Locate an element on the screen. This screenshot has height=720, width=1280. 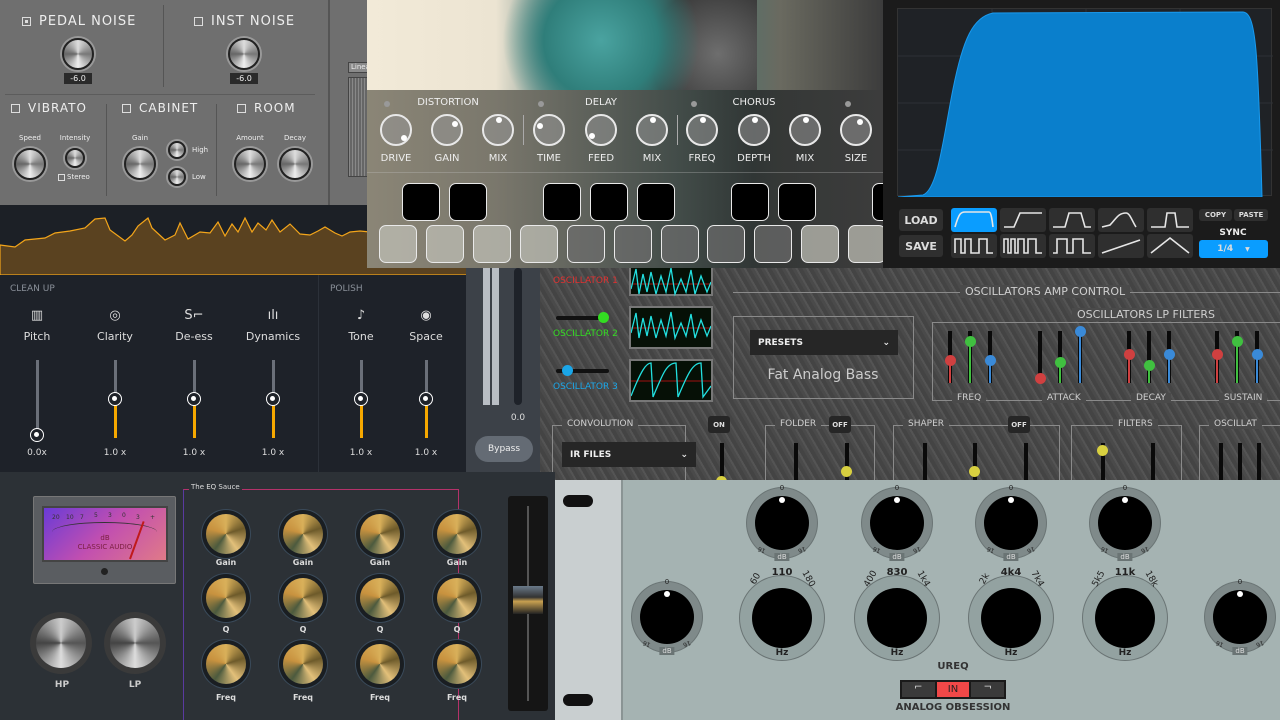
band-2-freq-knob is located at coordinates (897, 618).